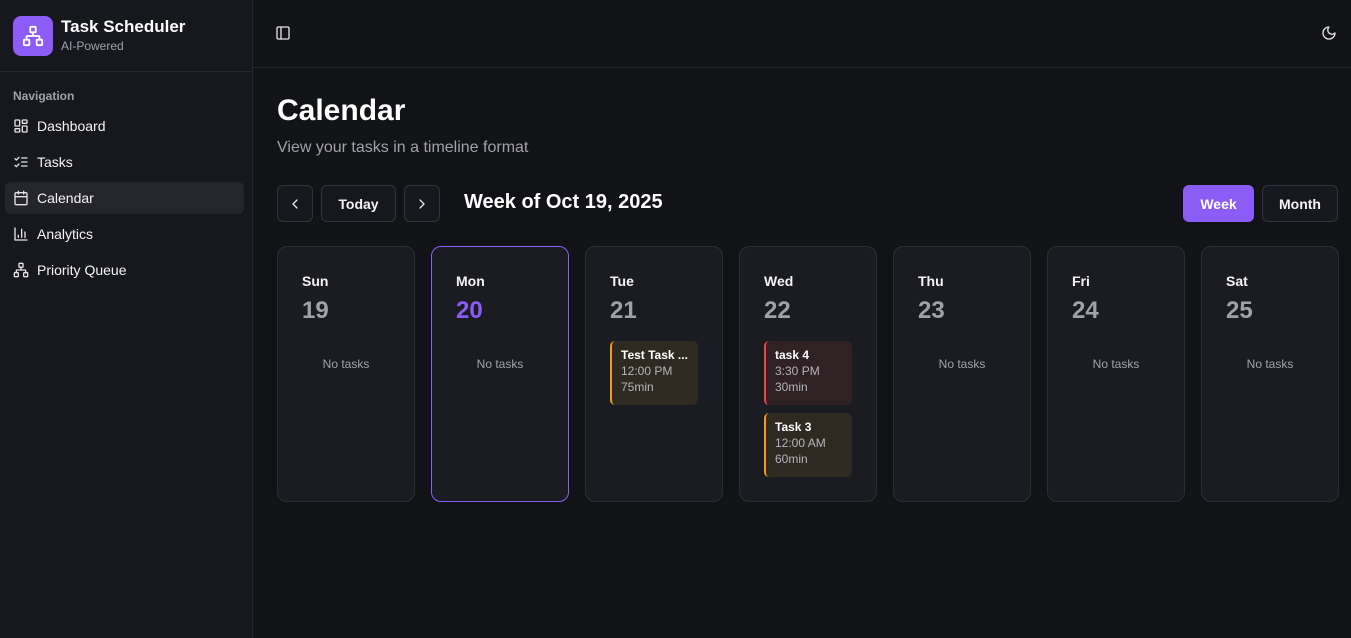 Image resolution: width=1351 pixels, height=638 pixels. I want to click on day-number: 25, so click(1239, 310).